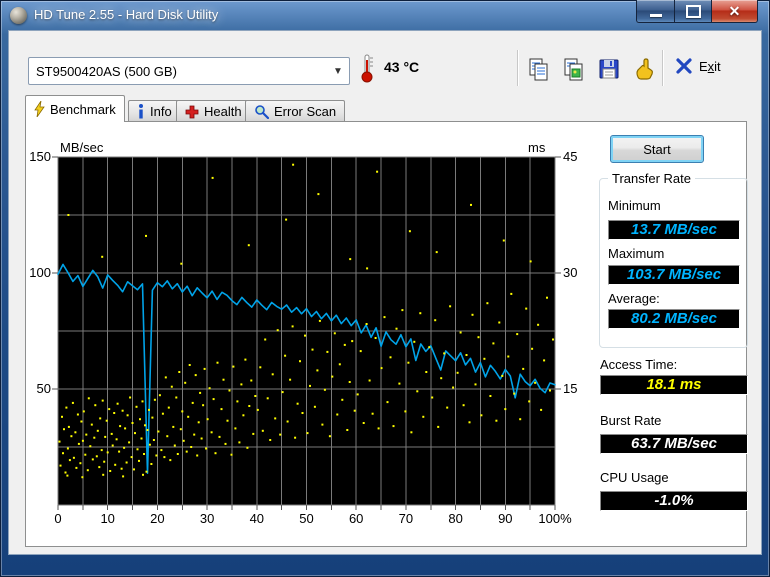  Describe the element at coordinates (154, 111) in the screenshot. I see `tab-info: Info` at that location.